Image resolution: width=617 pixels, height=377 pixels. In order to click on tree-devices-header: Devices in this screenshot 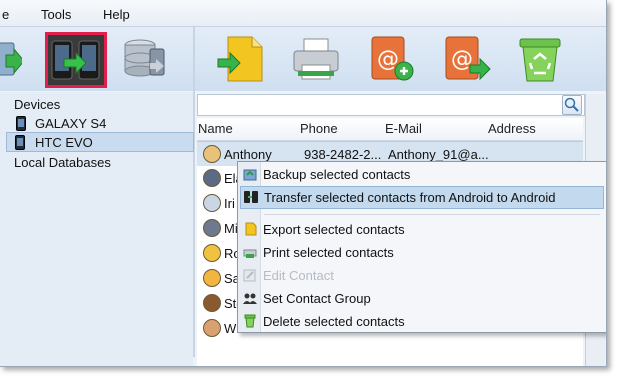, I will do `click(95, 104)`.